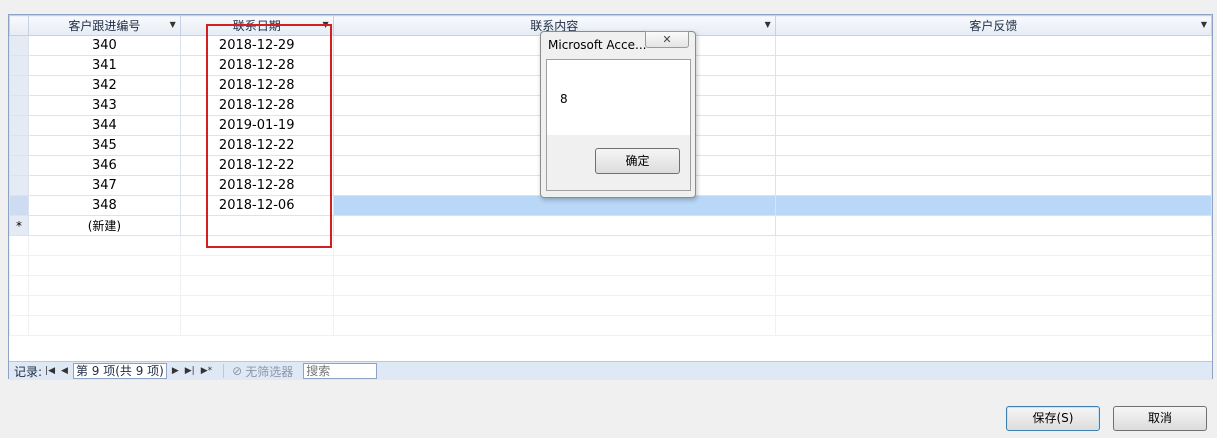  Describe the element at coordinates (1160, 418) in the screenshot. I see `cancel-button: 取消` at that location.